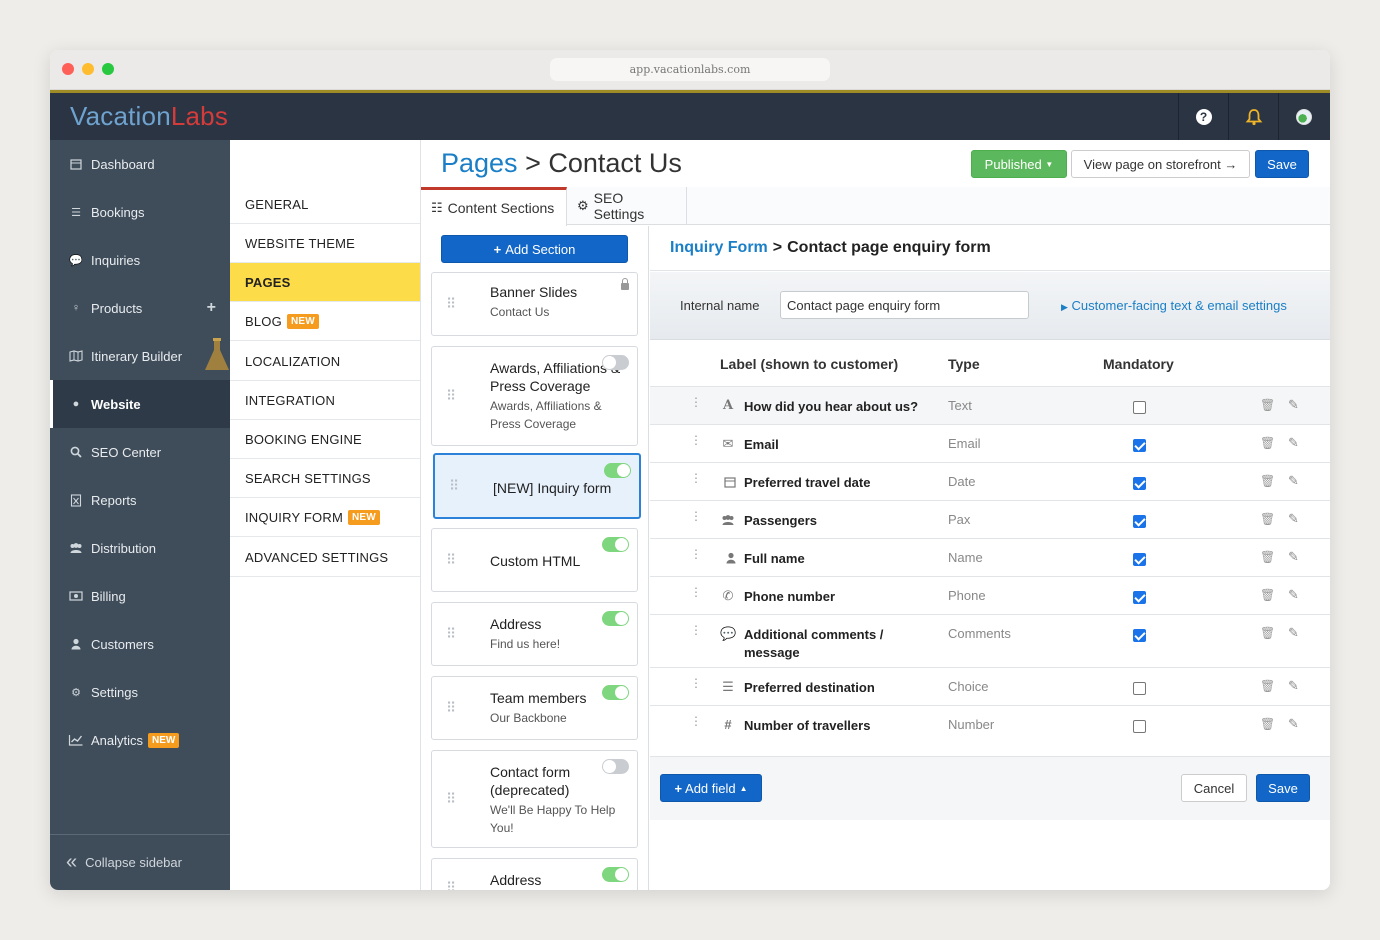  What do you see at coordinates (325, 243) in the screenshot?
I see `subnav-item-website-theme: WEBSITE THEME` at bounding box center [325, 243].